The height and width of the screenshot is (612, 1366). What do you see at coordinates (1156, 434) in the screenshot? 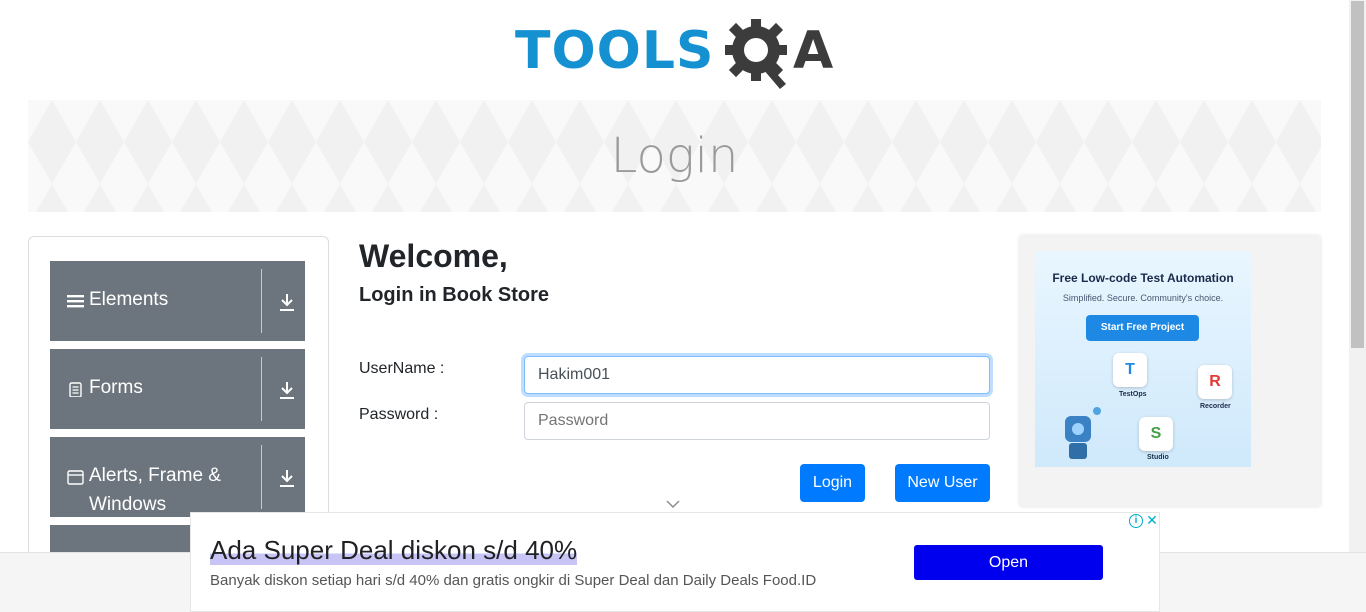
I see `studio-icon: S` at bounding box center [1156, 434].